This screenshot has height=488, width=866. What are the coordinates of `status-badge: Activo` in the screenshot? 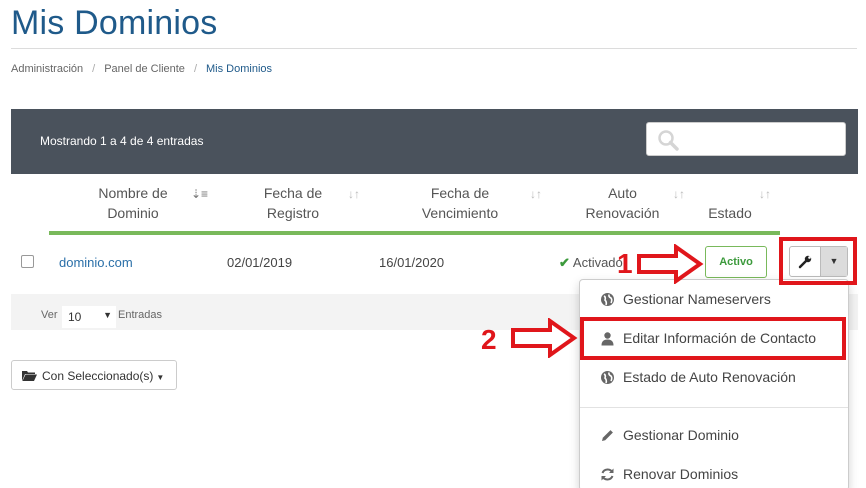 It's located at (736, 262).